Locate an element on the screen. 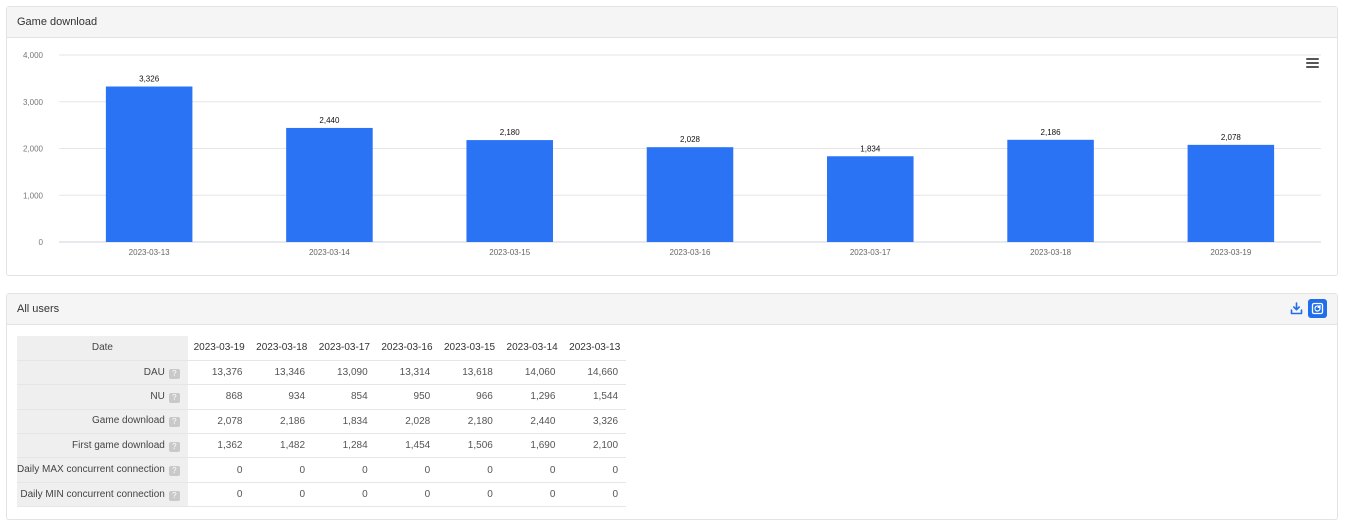 The height and width of the screenshot is (526, 1347). header-date: 2023-03-15 is located at coordinates (469, 348).